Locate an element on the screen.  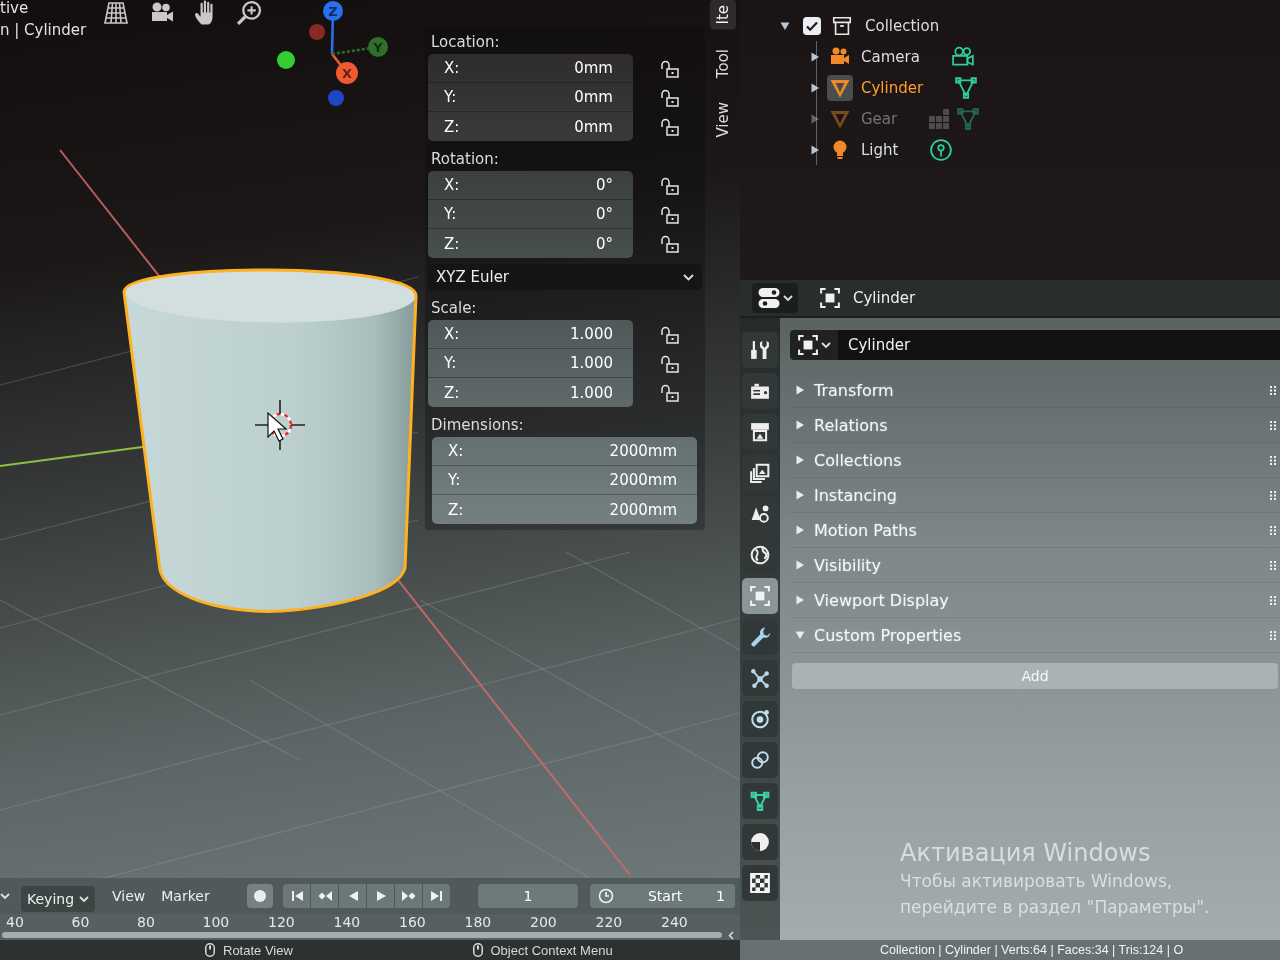
number-field: X: 0mm is located at coordinates (530, 68).